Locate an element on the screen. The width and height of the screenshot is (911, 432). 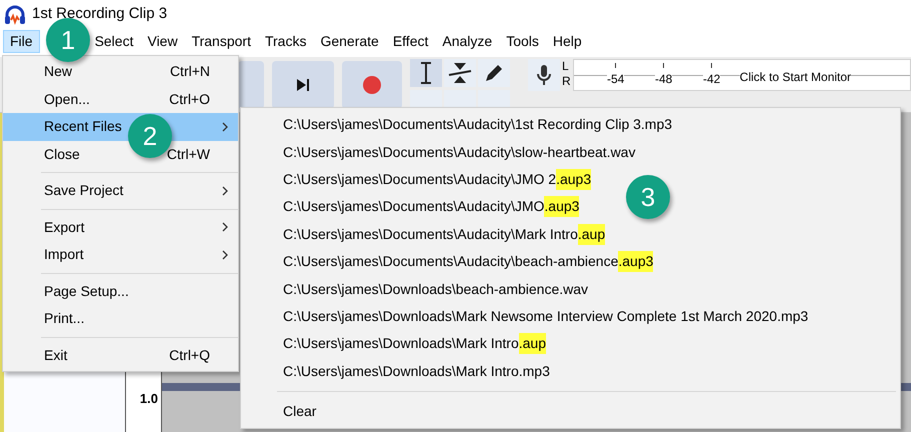
menu-item-label: Close is located at coordinates (62, 154).